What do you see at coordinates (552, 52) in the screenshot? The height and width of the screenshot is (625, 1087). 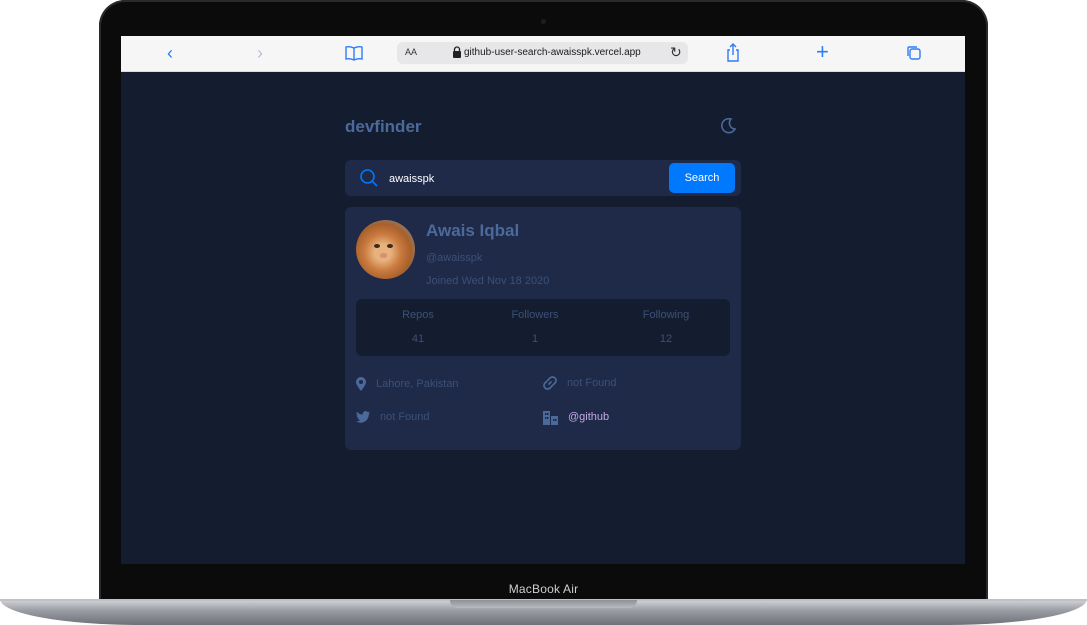 I see `url-text: github-user-search-awaisspk.vercel.app` at bounding box center [552, 52].